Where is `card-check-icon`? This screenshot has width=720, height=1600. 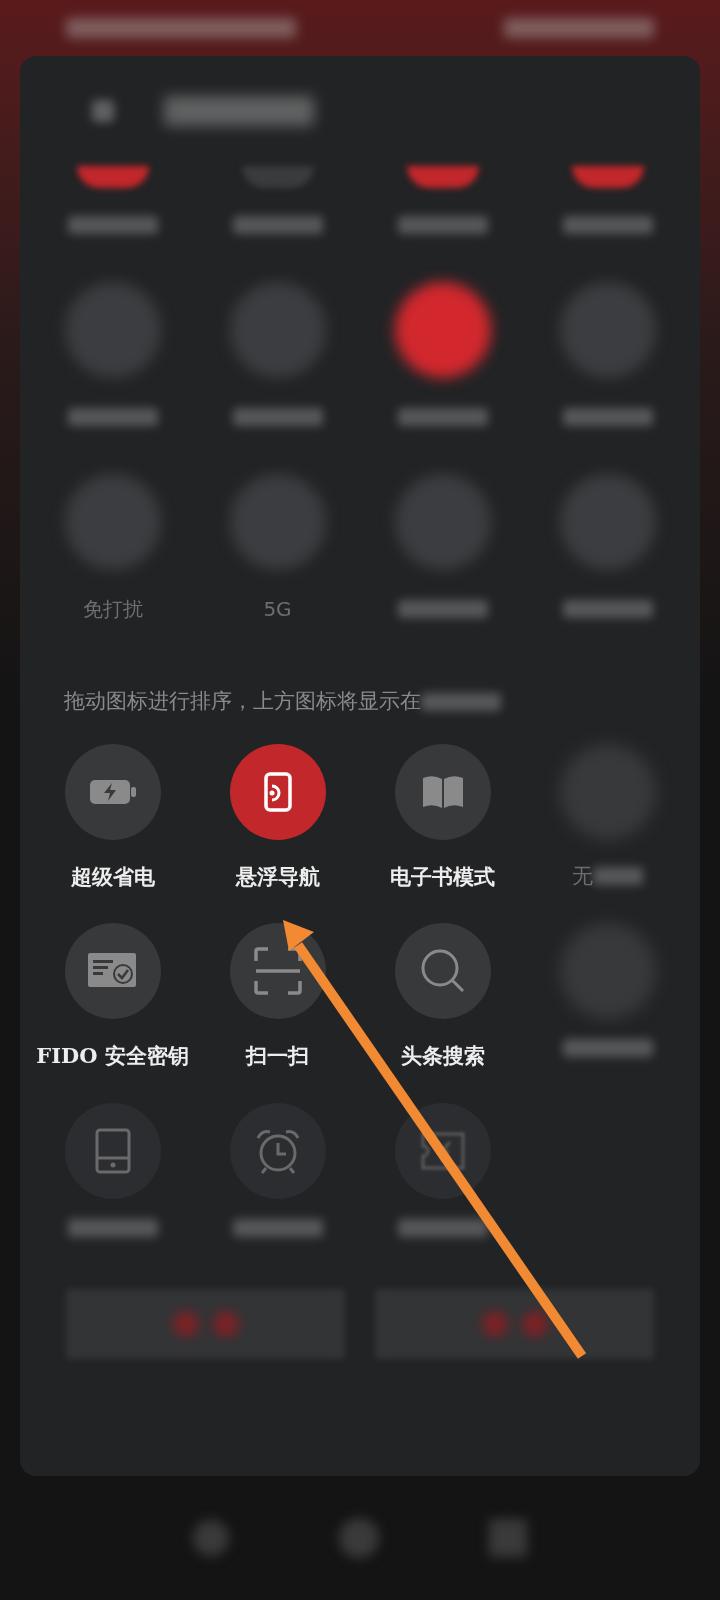 card-check-icon is located at coordinates (112, 971).